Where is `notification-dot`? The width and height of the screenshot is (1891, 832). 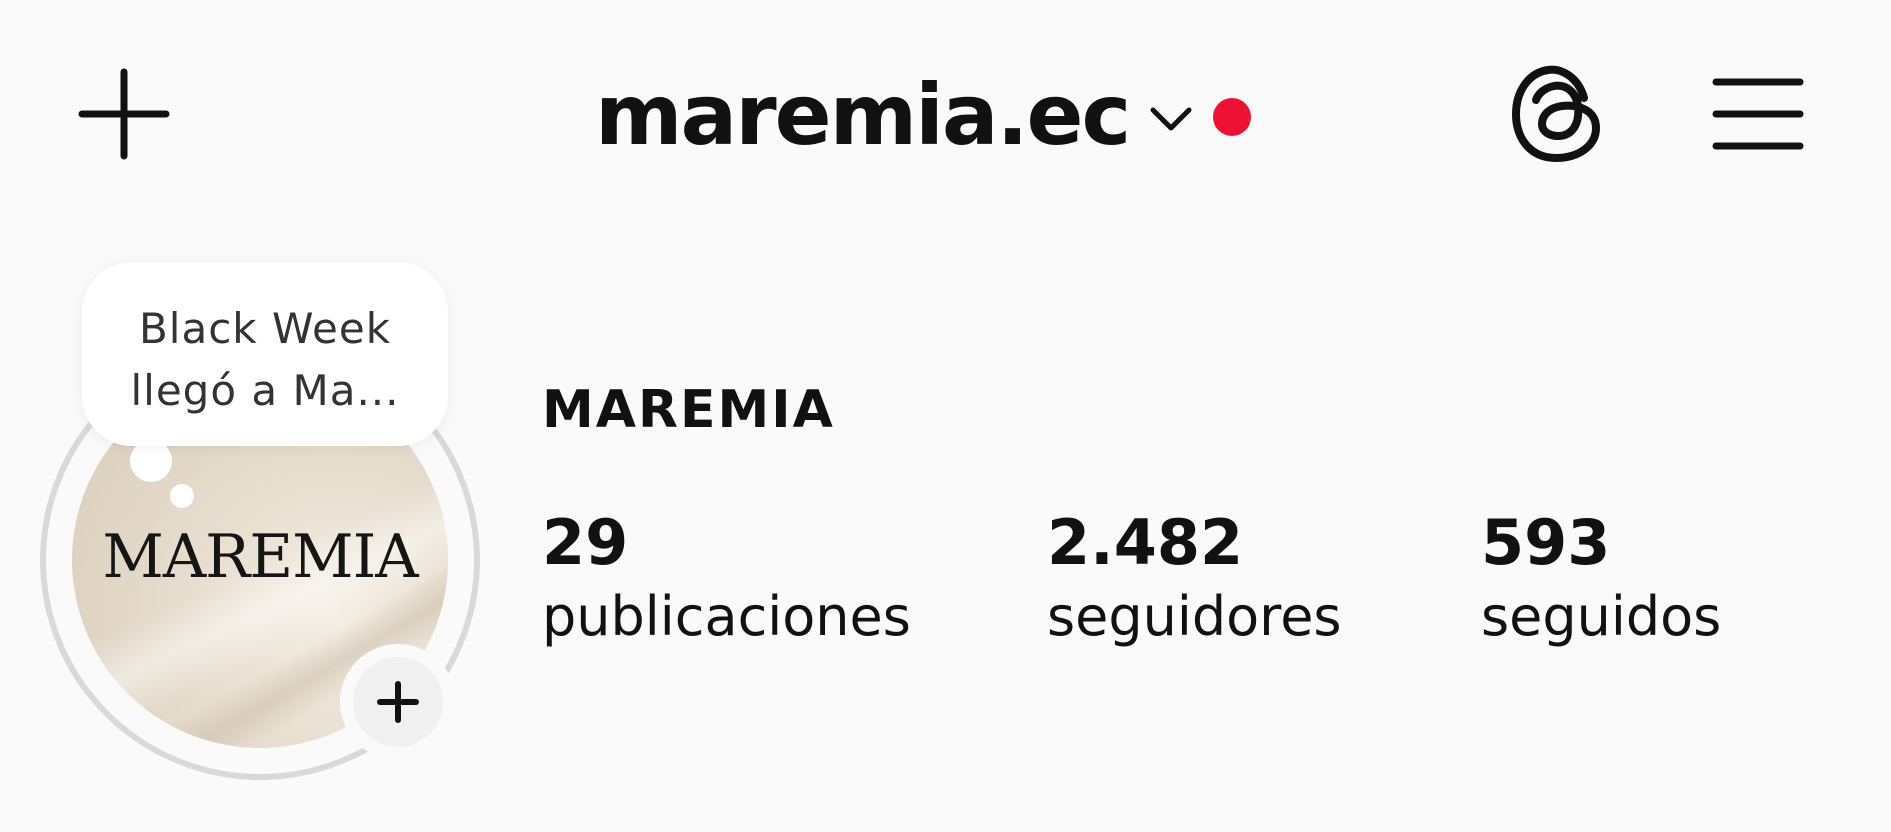 notification-dot is located at coordinates (1232, 117).